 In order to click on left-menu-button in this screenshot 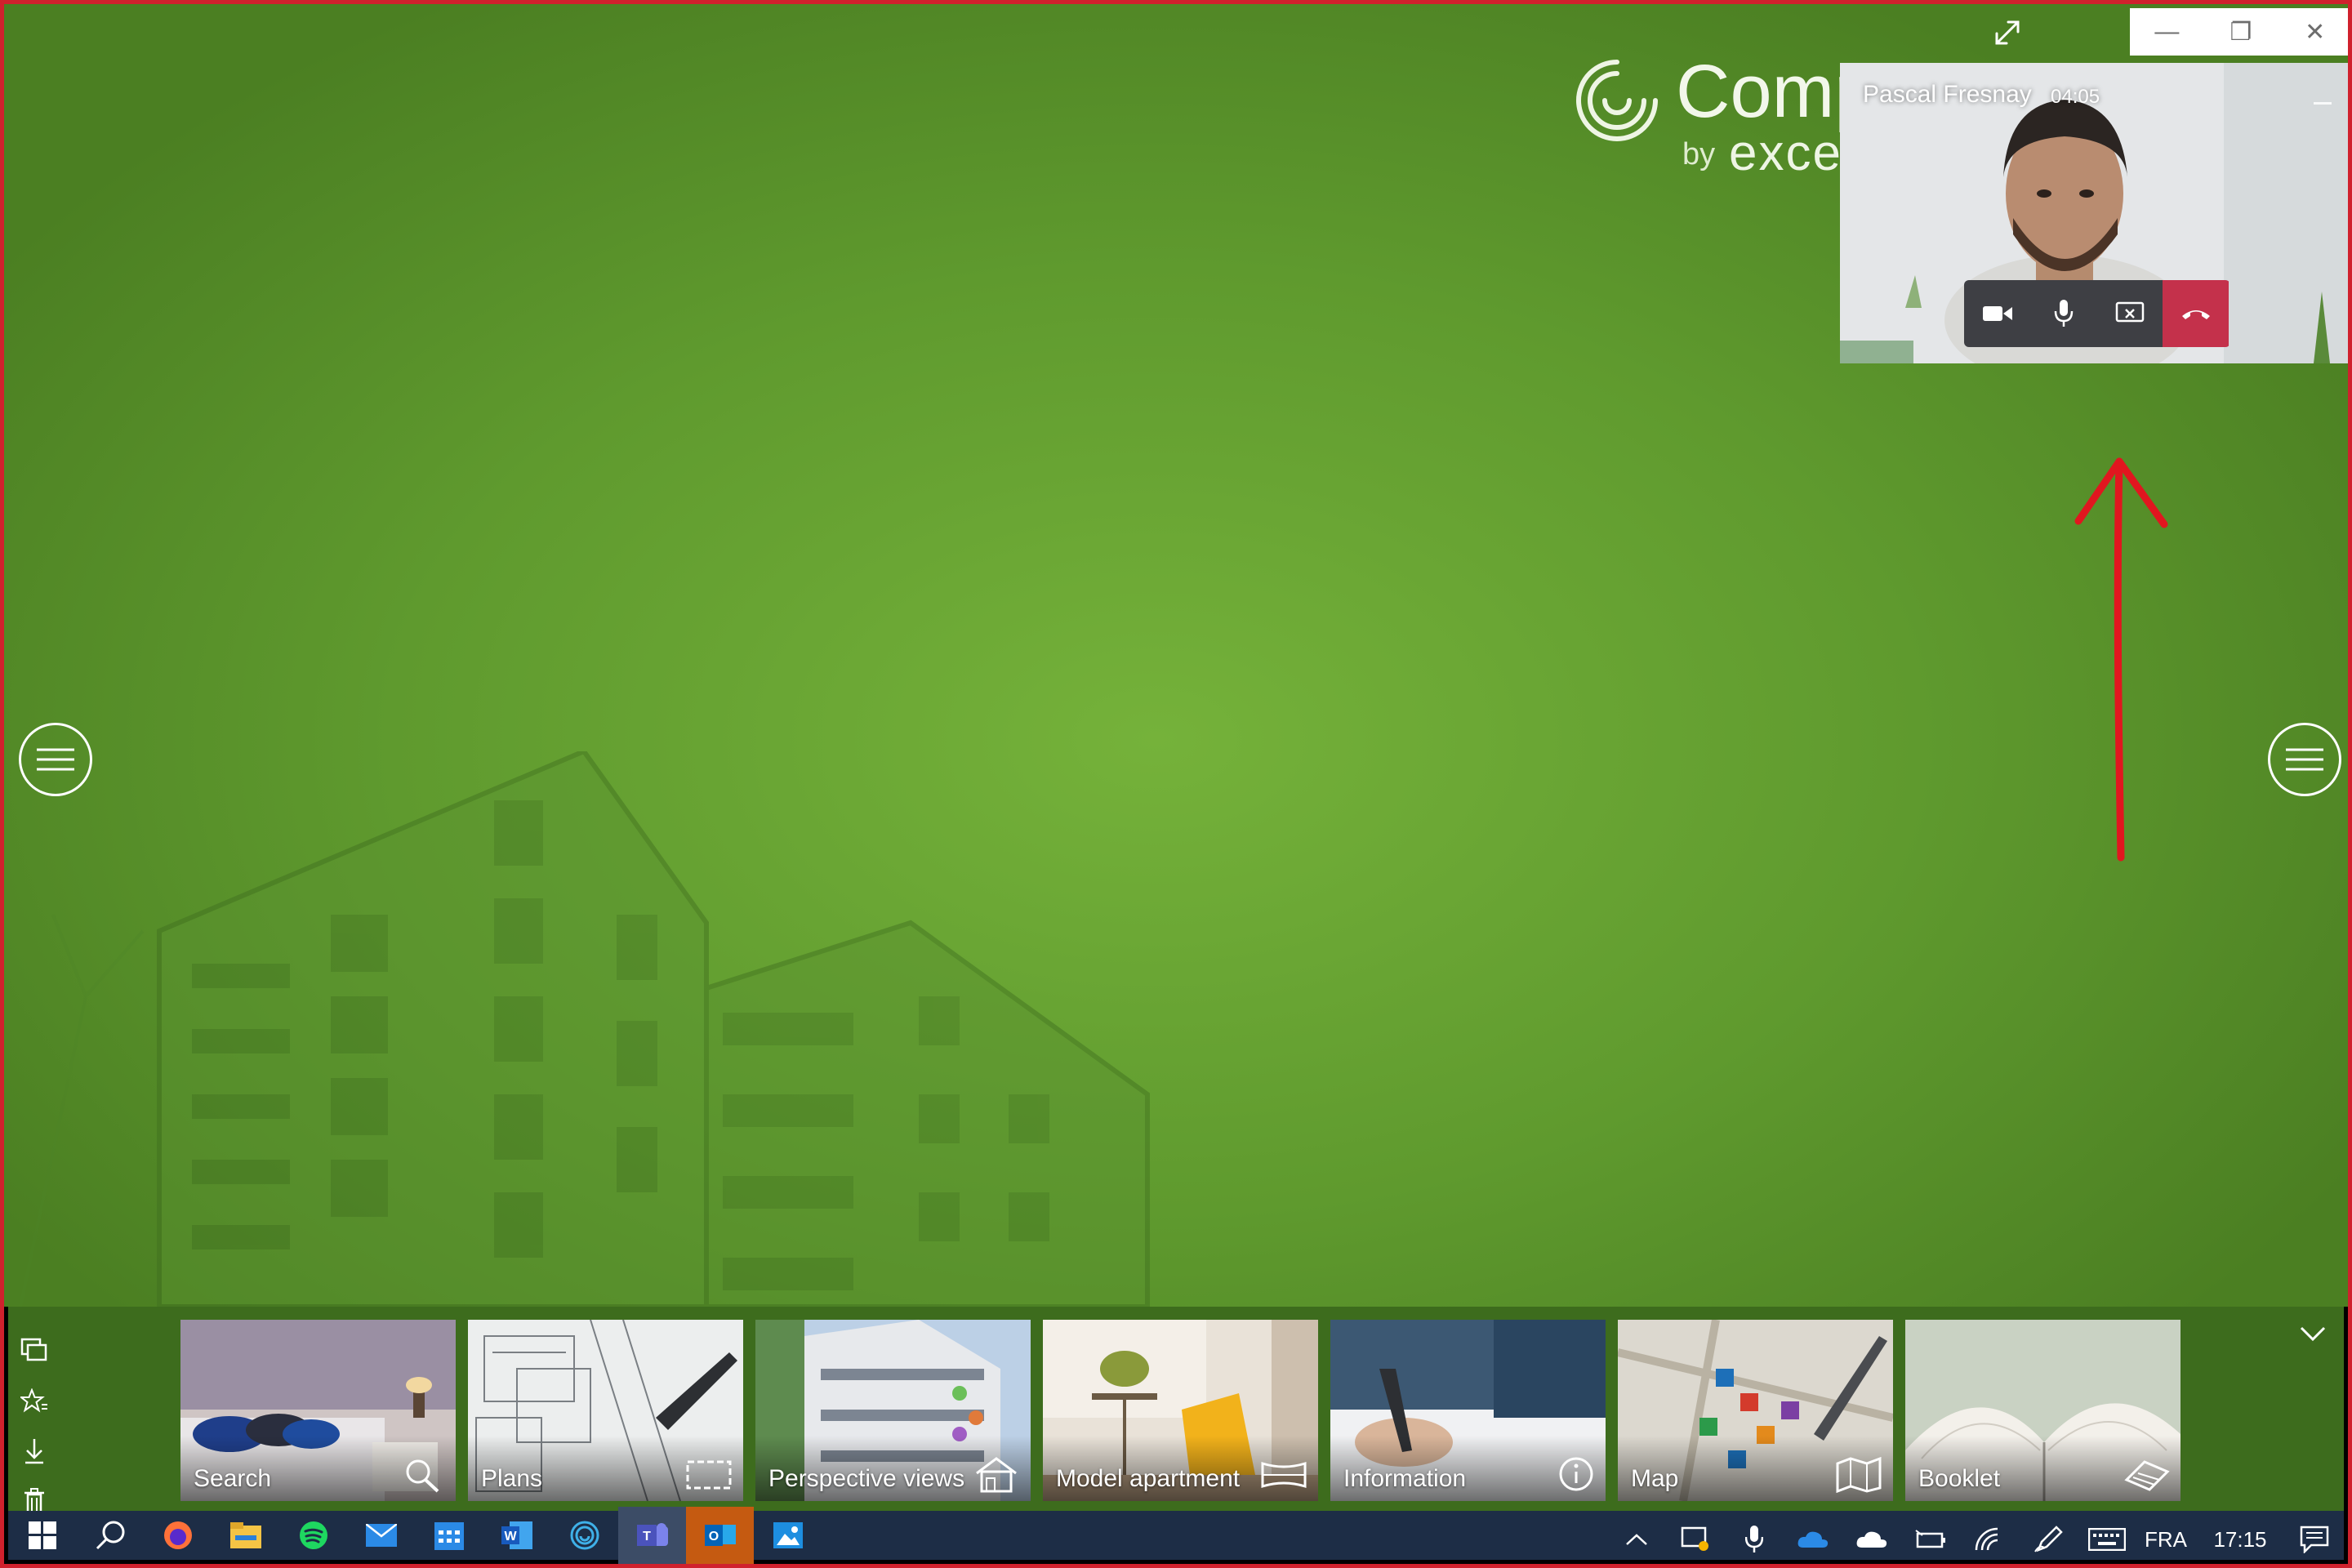, I will do `click(55, 759)`.